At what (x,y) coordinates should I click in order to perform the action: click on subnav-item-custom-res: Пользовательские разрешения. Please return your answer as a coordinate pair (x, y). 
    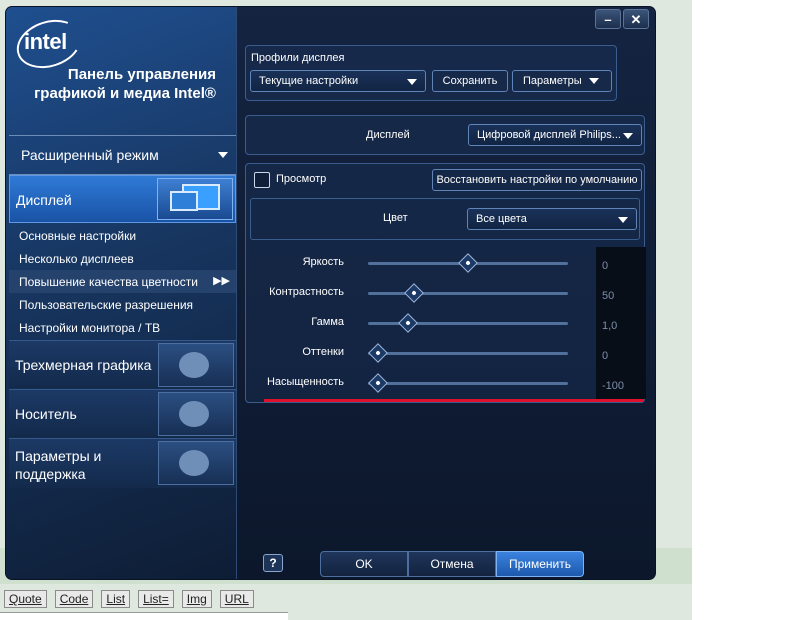
    Looking at the image, I should click on (122, 304).